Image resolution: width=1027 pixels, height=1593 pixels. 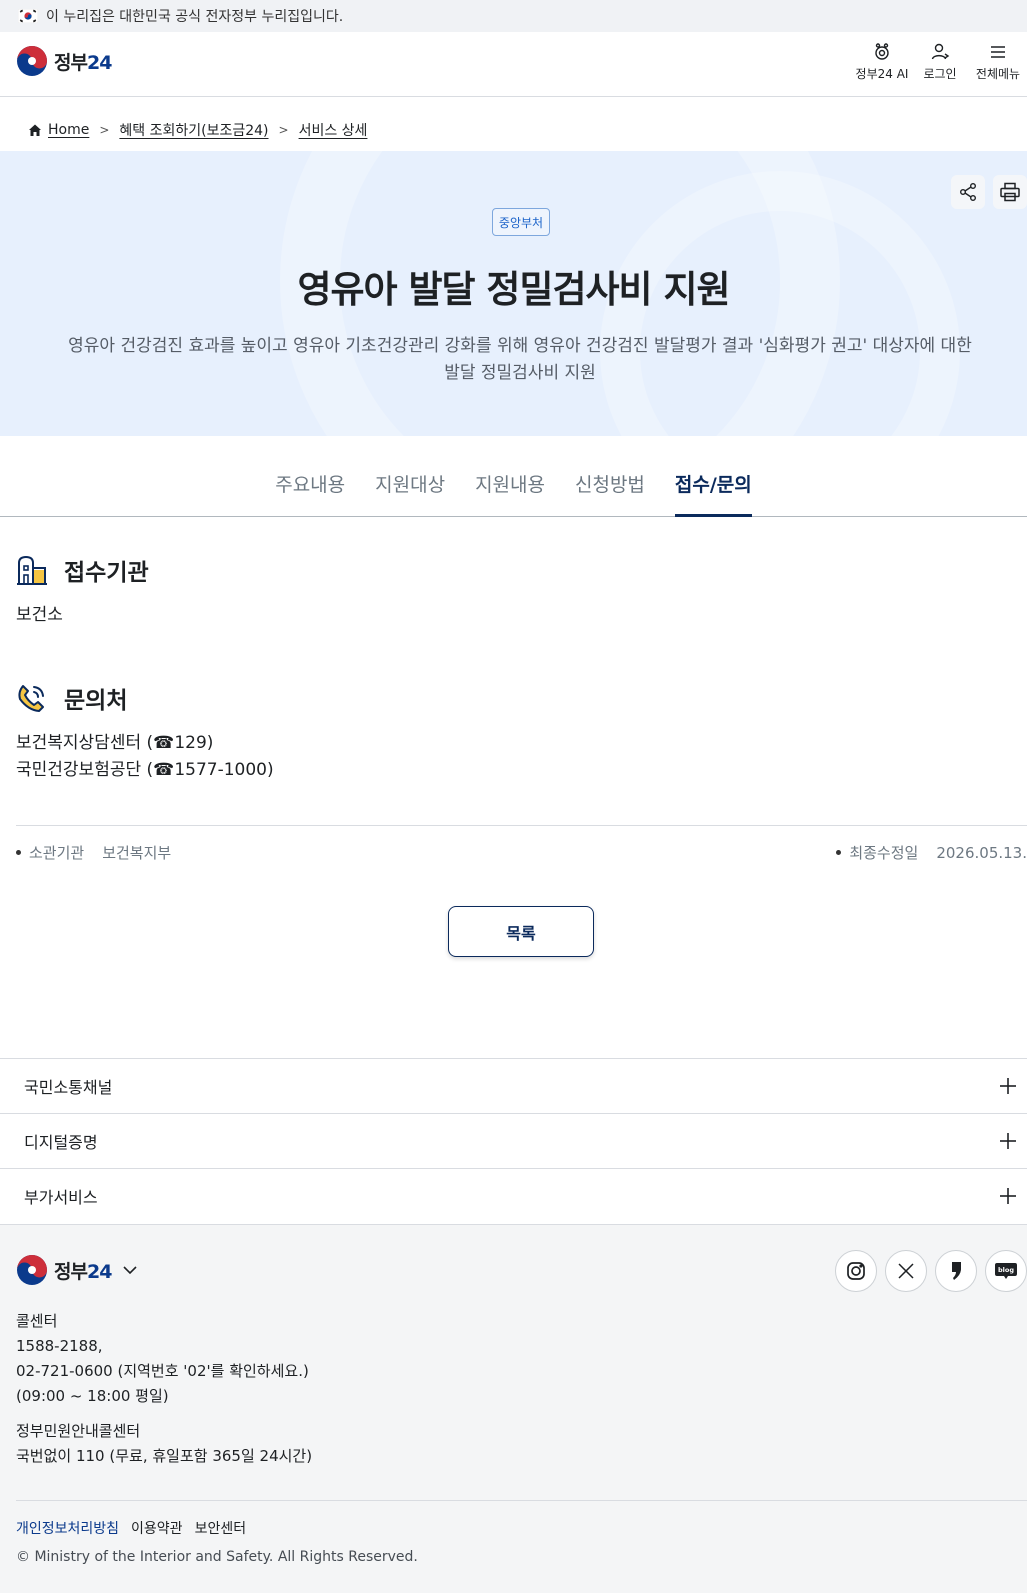 I want to click on contact-line: 보건복지상담센터 (☎129), so click(x=115, y=743).